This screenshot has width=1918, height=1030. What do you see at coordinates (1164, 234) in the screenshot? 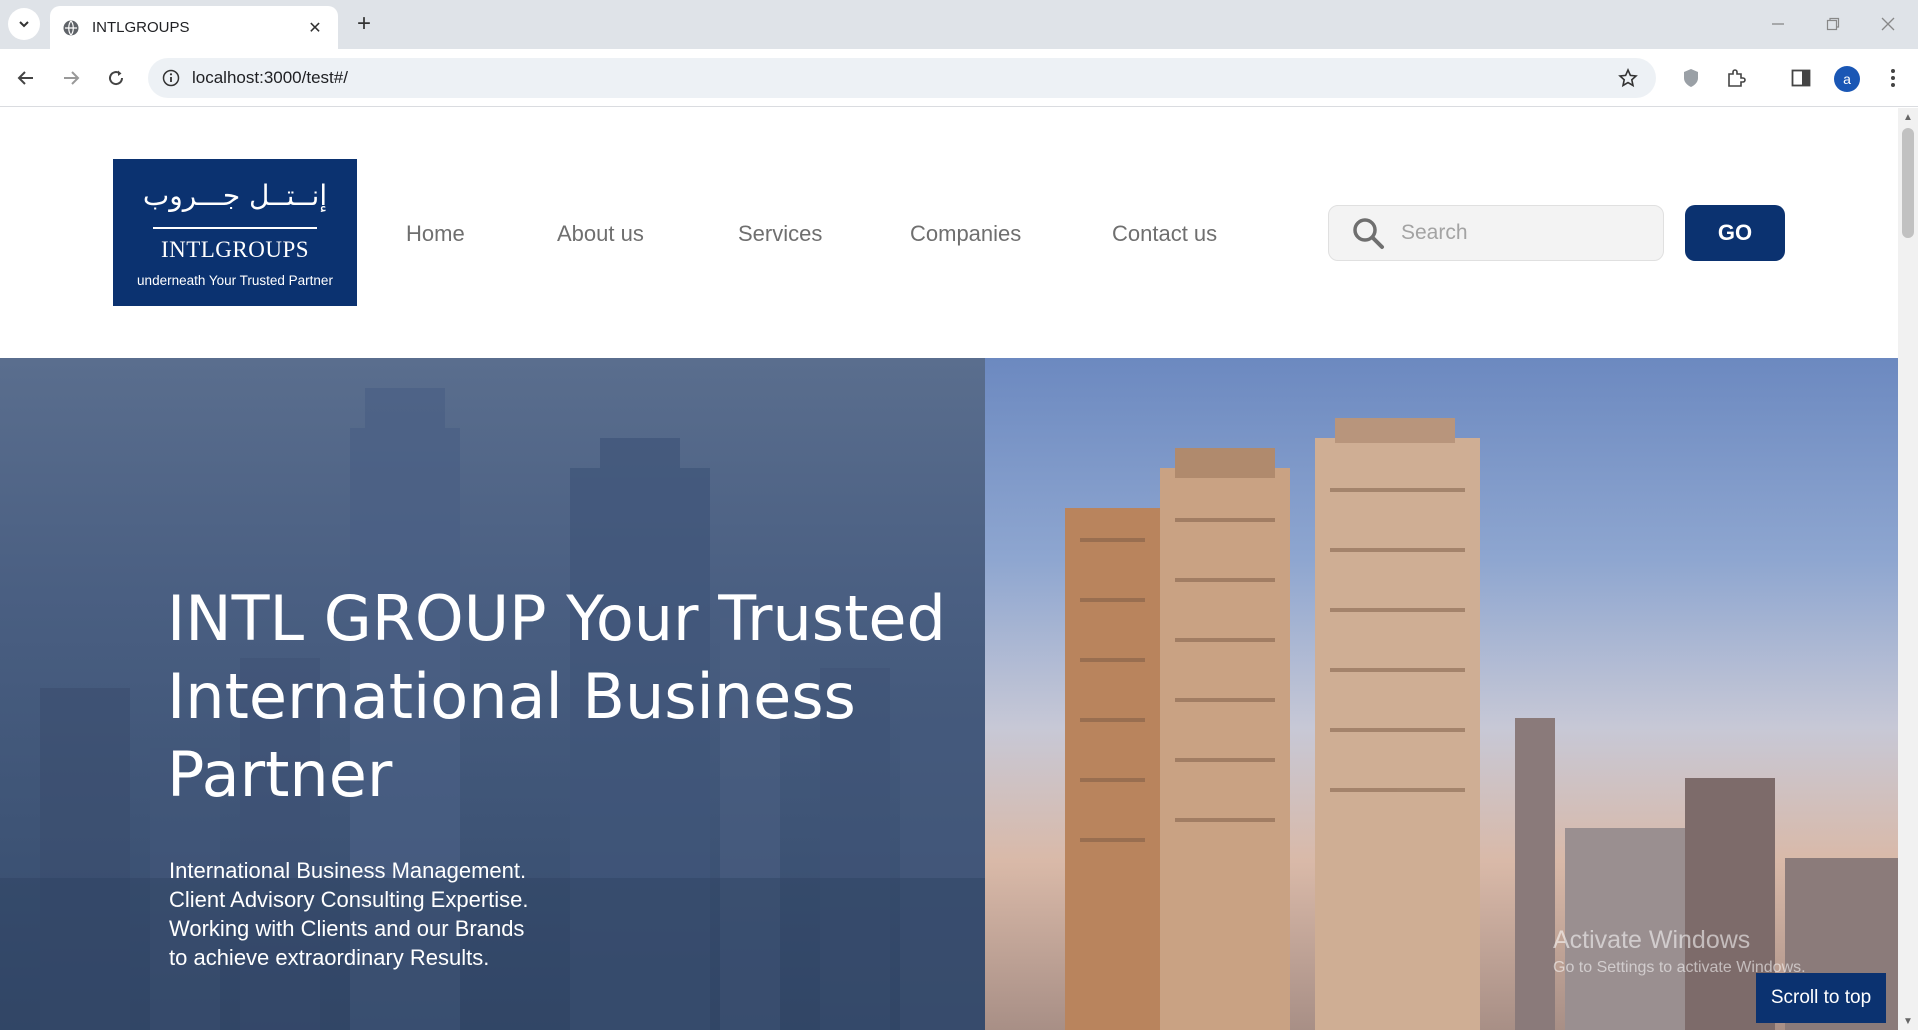
I see `nav-contact-us: Contact us` at bounding box center [1164, 234].